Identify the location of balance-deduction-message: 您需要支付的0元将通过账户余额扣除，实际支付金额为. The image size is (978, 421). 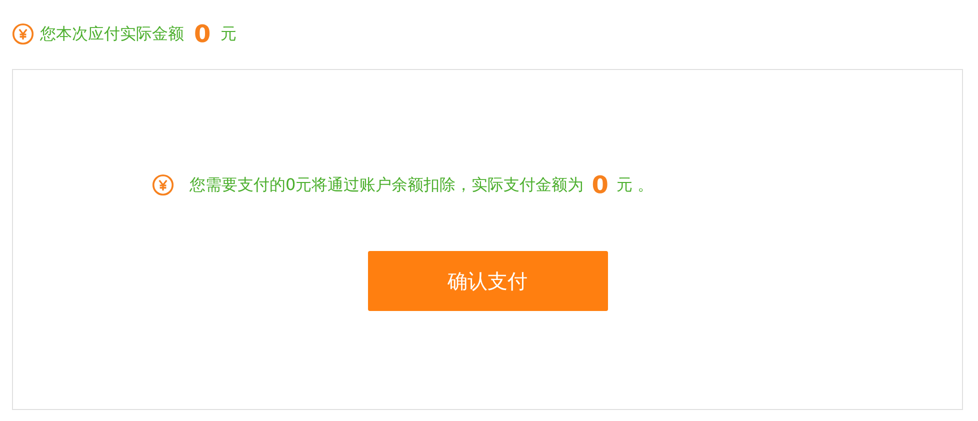
(387, 185).